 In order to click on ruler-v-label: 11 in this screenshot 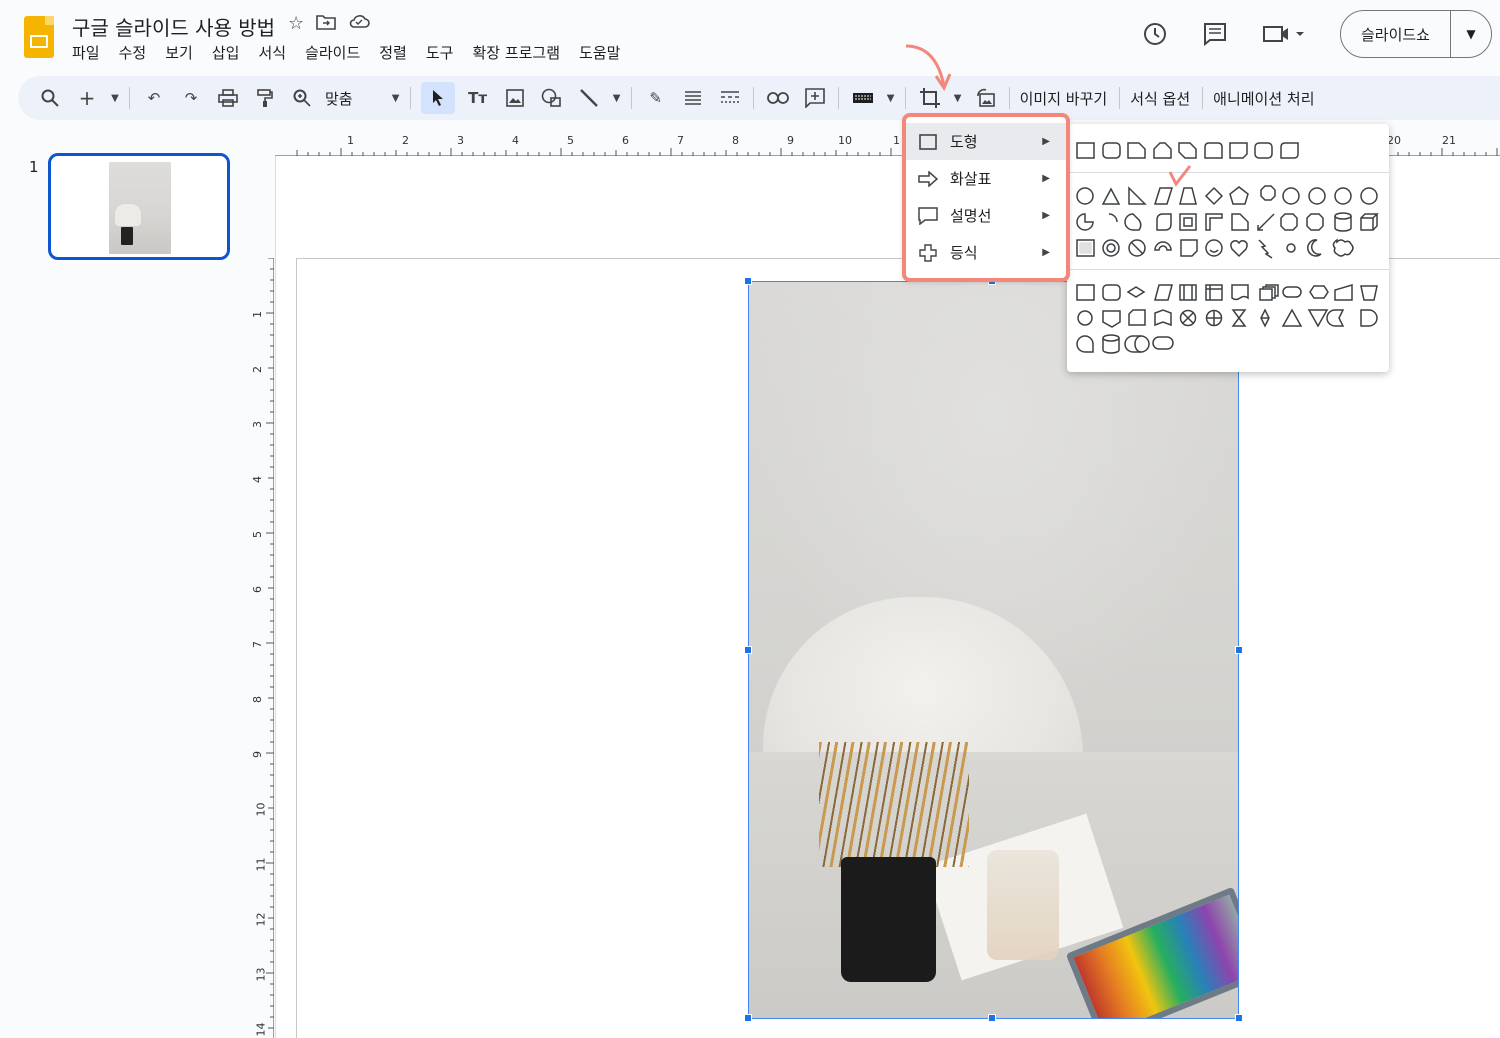, I will do `click(261, 864)`.